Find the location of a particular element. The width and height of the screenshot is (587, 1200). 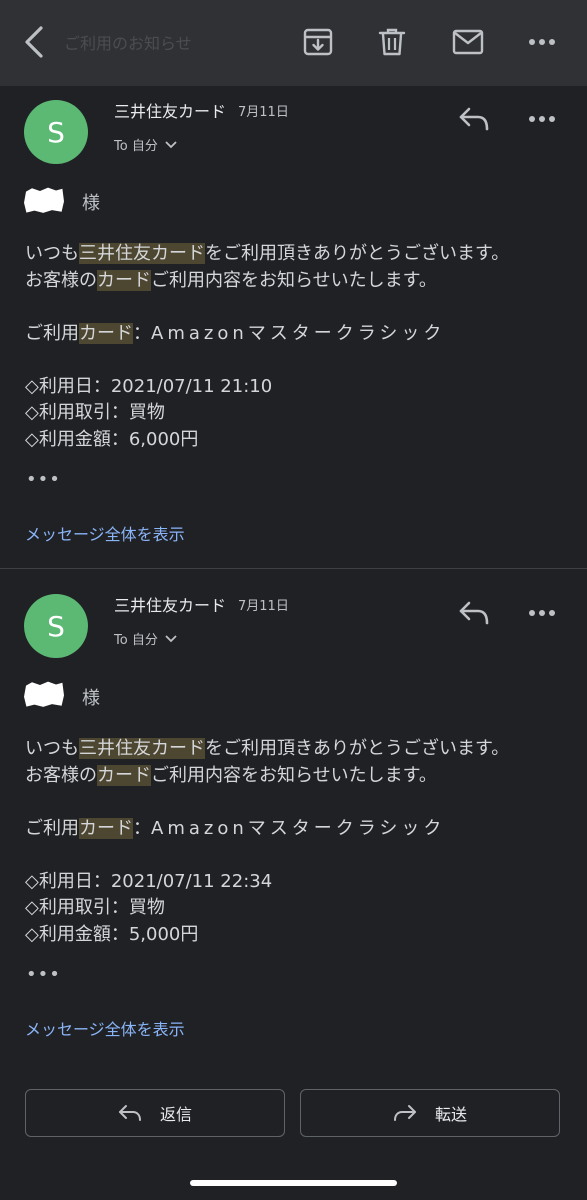

usage-date: ◇利用日：2021/07/11 21:10 is located at coordinates (149, 386).